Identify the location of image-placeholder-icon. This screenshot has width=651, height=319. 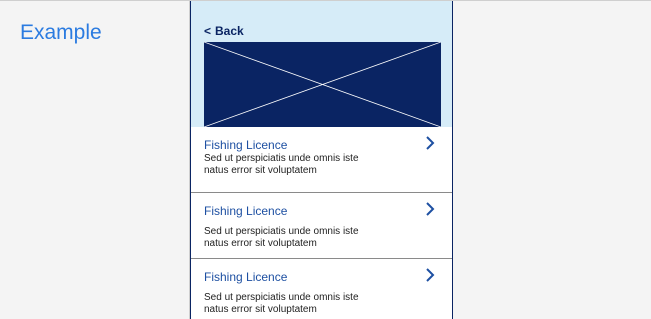
(322, 84).